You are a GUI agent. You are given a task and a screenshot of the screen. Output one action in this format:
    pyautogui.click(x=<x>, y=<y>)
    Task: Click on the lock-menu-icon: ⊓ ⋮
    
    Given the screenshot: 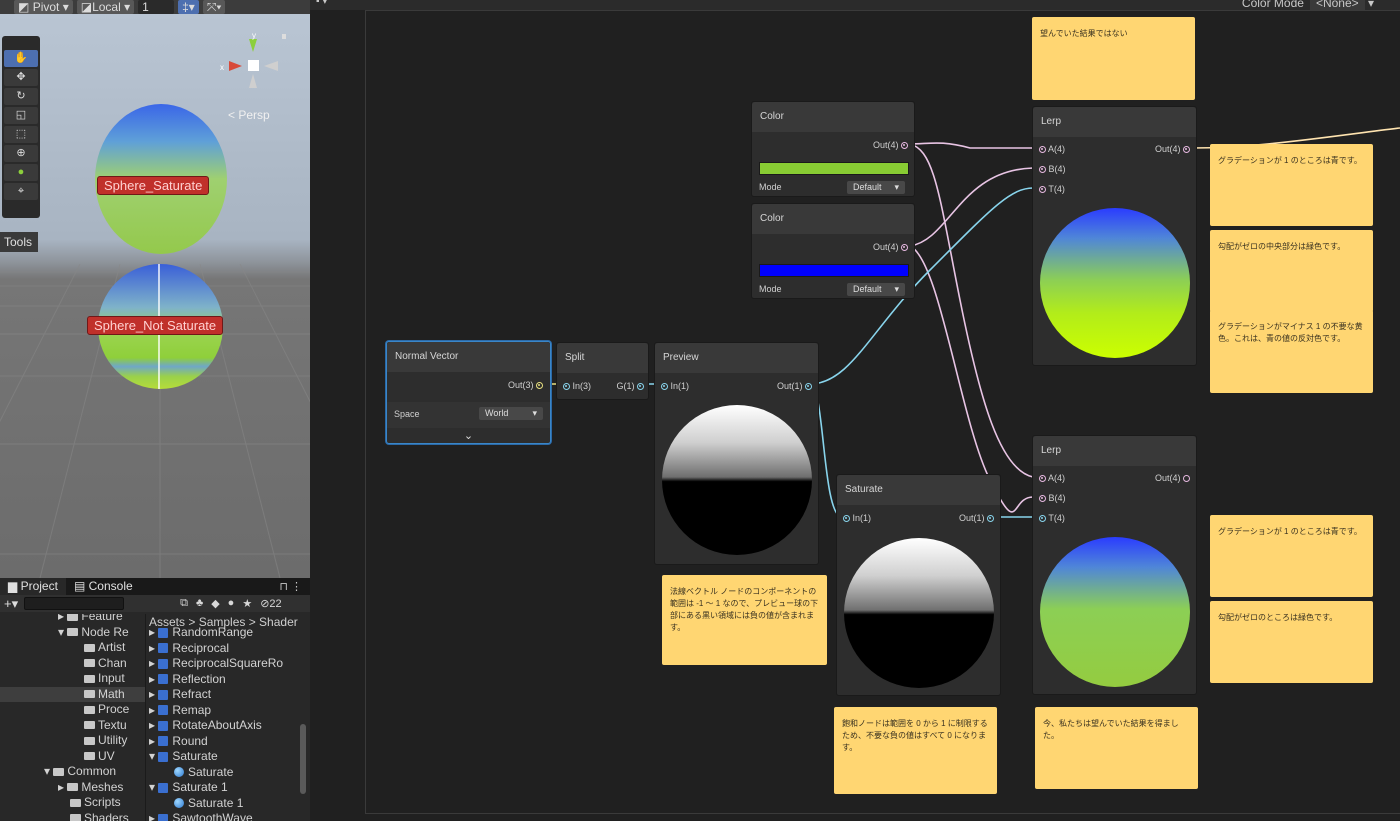 What is the action you would take?
    pyautogui.click(x=294, y=586)
    